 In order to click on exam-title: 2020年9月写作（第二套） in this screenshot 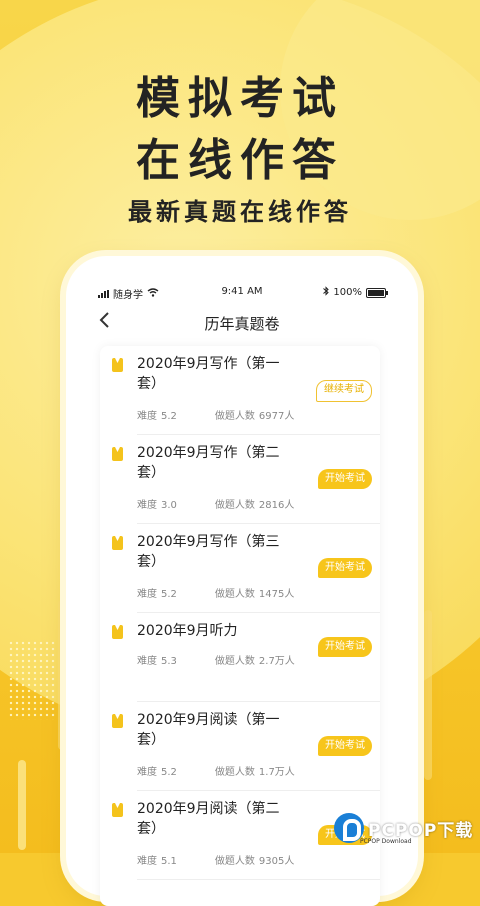, I will do `click(208, 463)`.